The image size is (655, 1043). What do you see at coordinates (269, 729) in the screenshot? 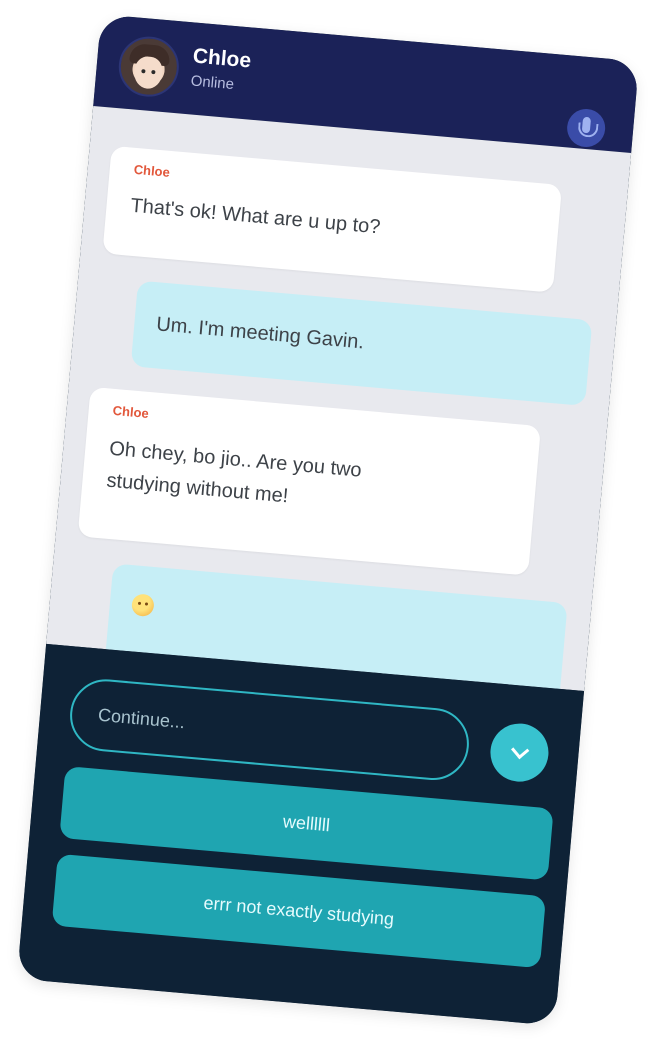
I see `continue-input` at bounding box center [269, 729].